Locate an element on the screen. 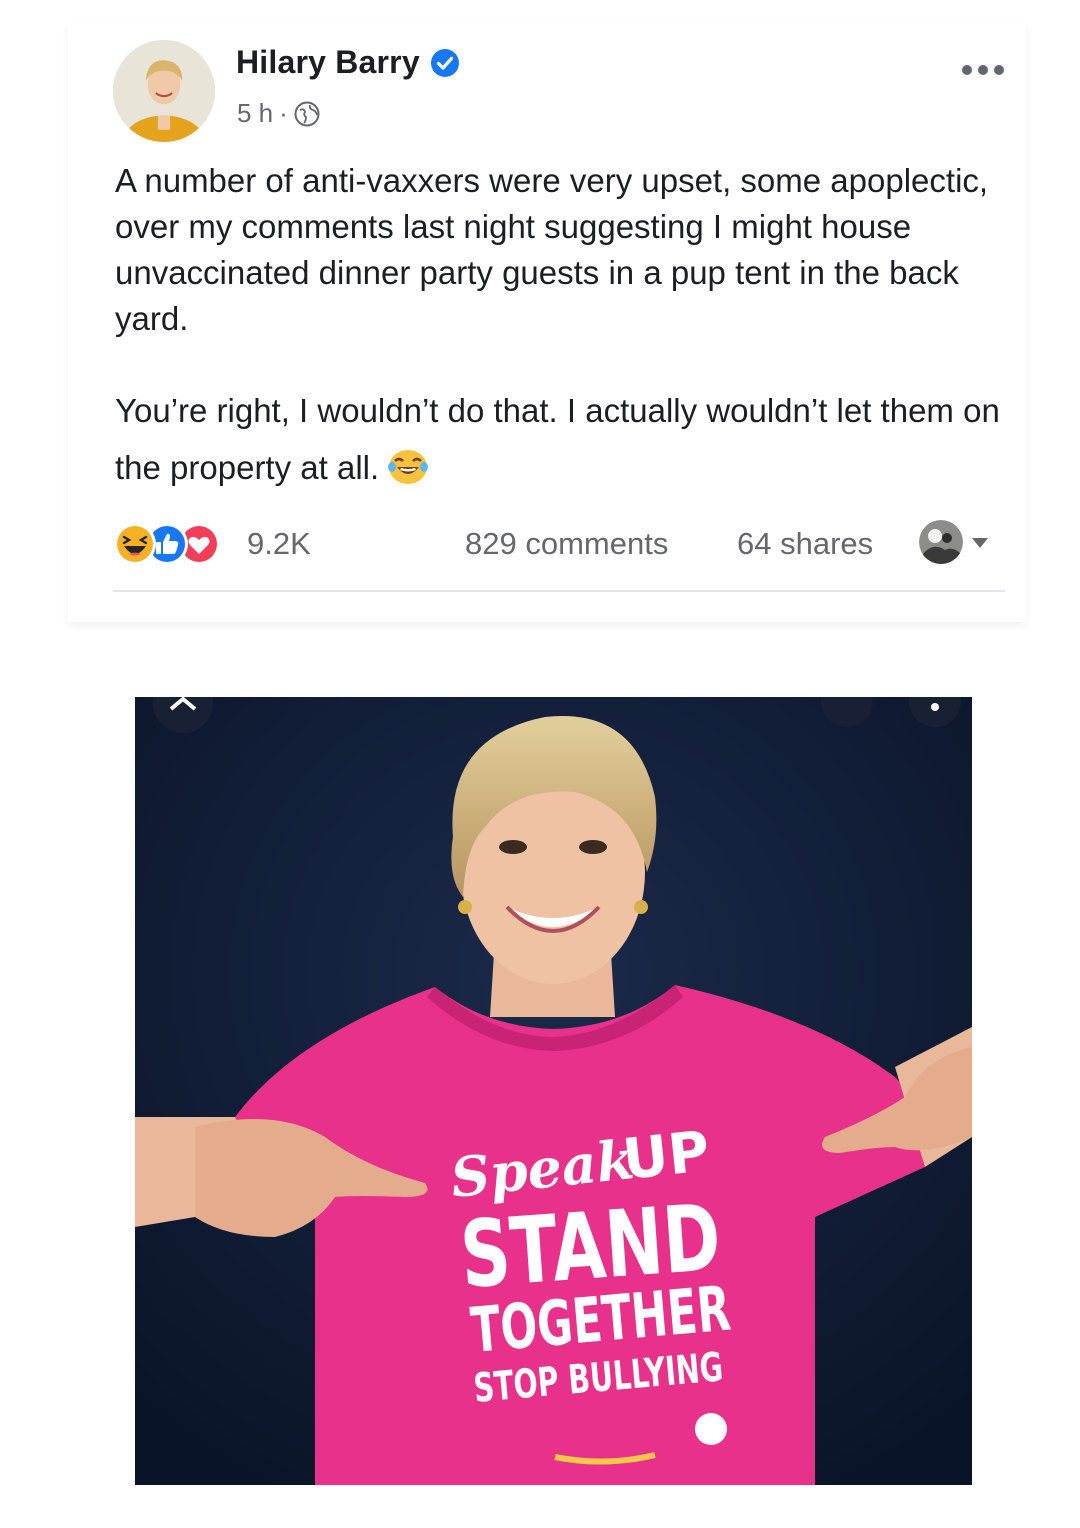  viewer-avatar is located at coordinates (941, 542).